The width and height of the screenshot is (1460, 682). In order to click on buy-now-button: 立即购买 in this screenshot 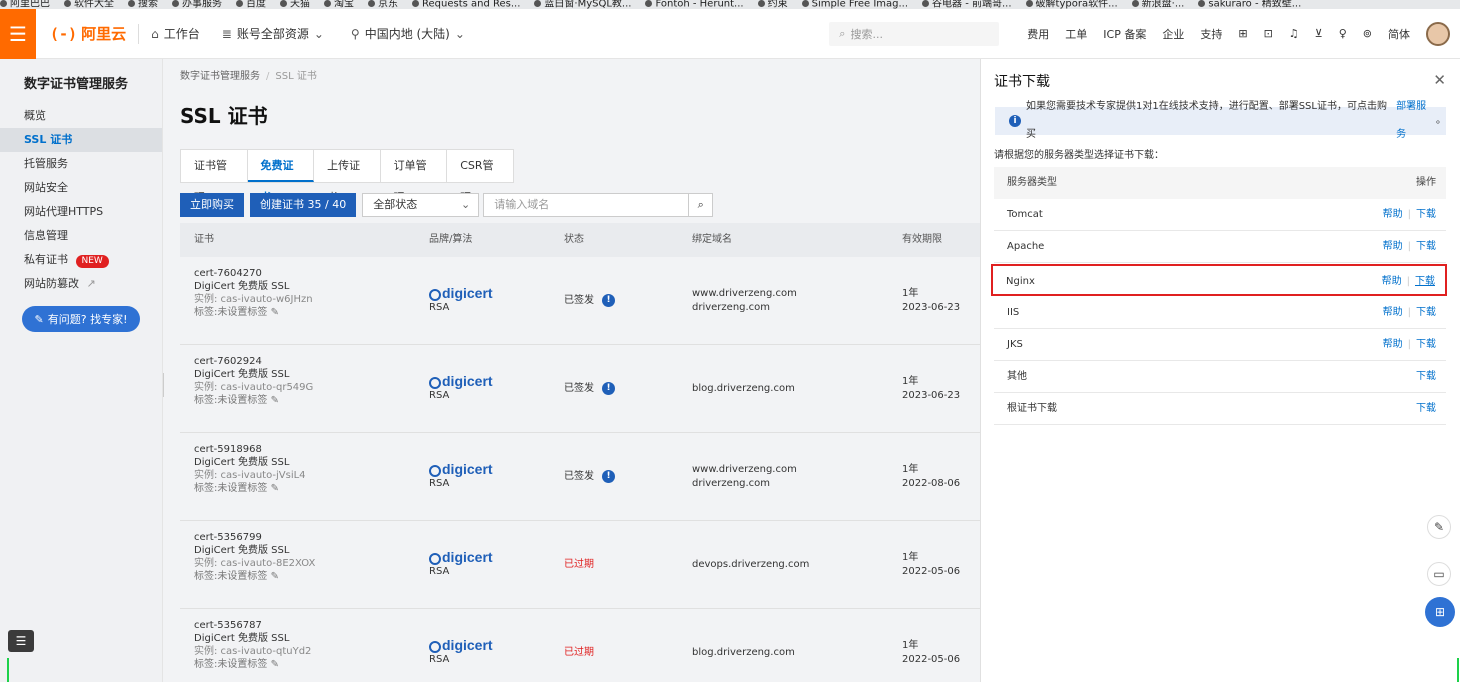, I will do `click(212, 205)`.